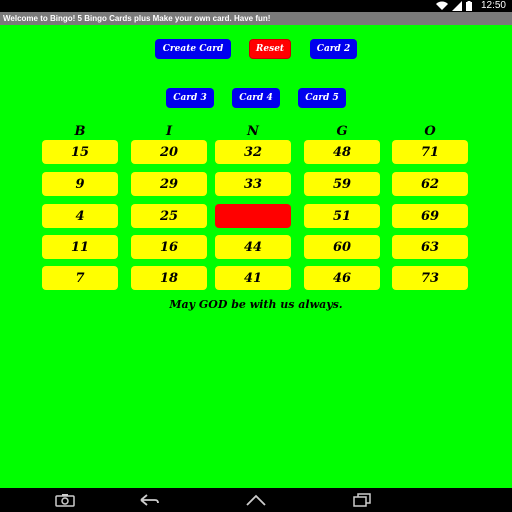 This screenshot has width=512, height=512. What do you see at coordinates (190, 98) in the screenshot?
I see `card-3-button: Card 3` at bounding box center [190, 98].